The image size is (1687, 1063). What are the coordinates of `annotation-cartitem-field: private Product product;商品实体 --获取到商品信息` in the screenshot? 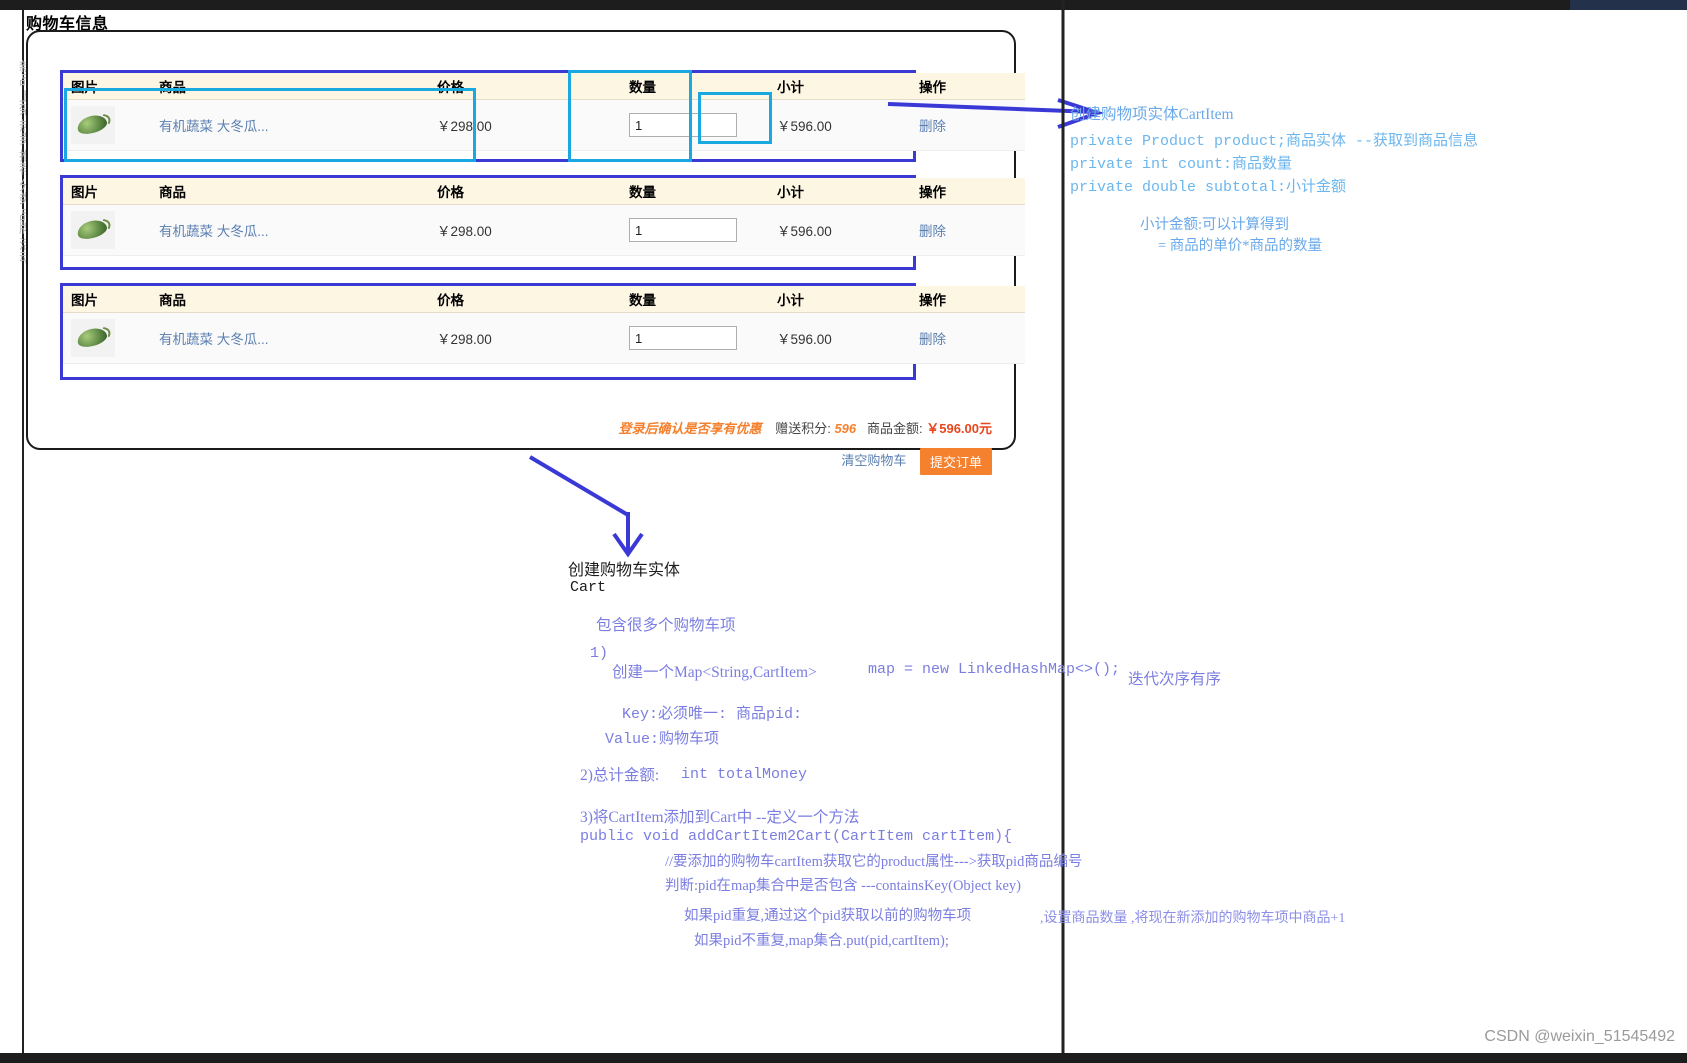 It's located at (1274, 141).